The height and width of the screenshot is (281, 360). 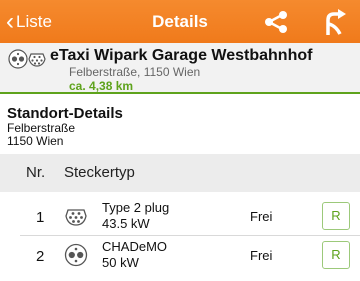 I want to click on column-header-nr: Nr., so click(x=36, y=172).